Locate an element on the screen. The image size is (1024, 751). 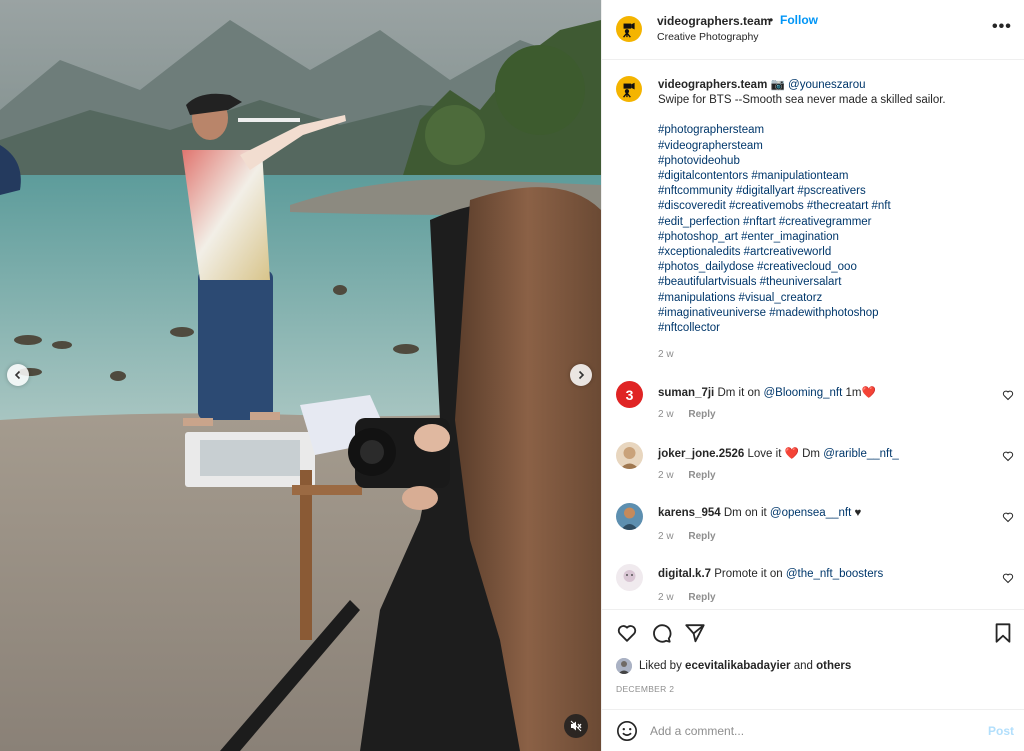
liked-by-prefix: Liked by is located at coordinates (660, 666).